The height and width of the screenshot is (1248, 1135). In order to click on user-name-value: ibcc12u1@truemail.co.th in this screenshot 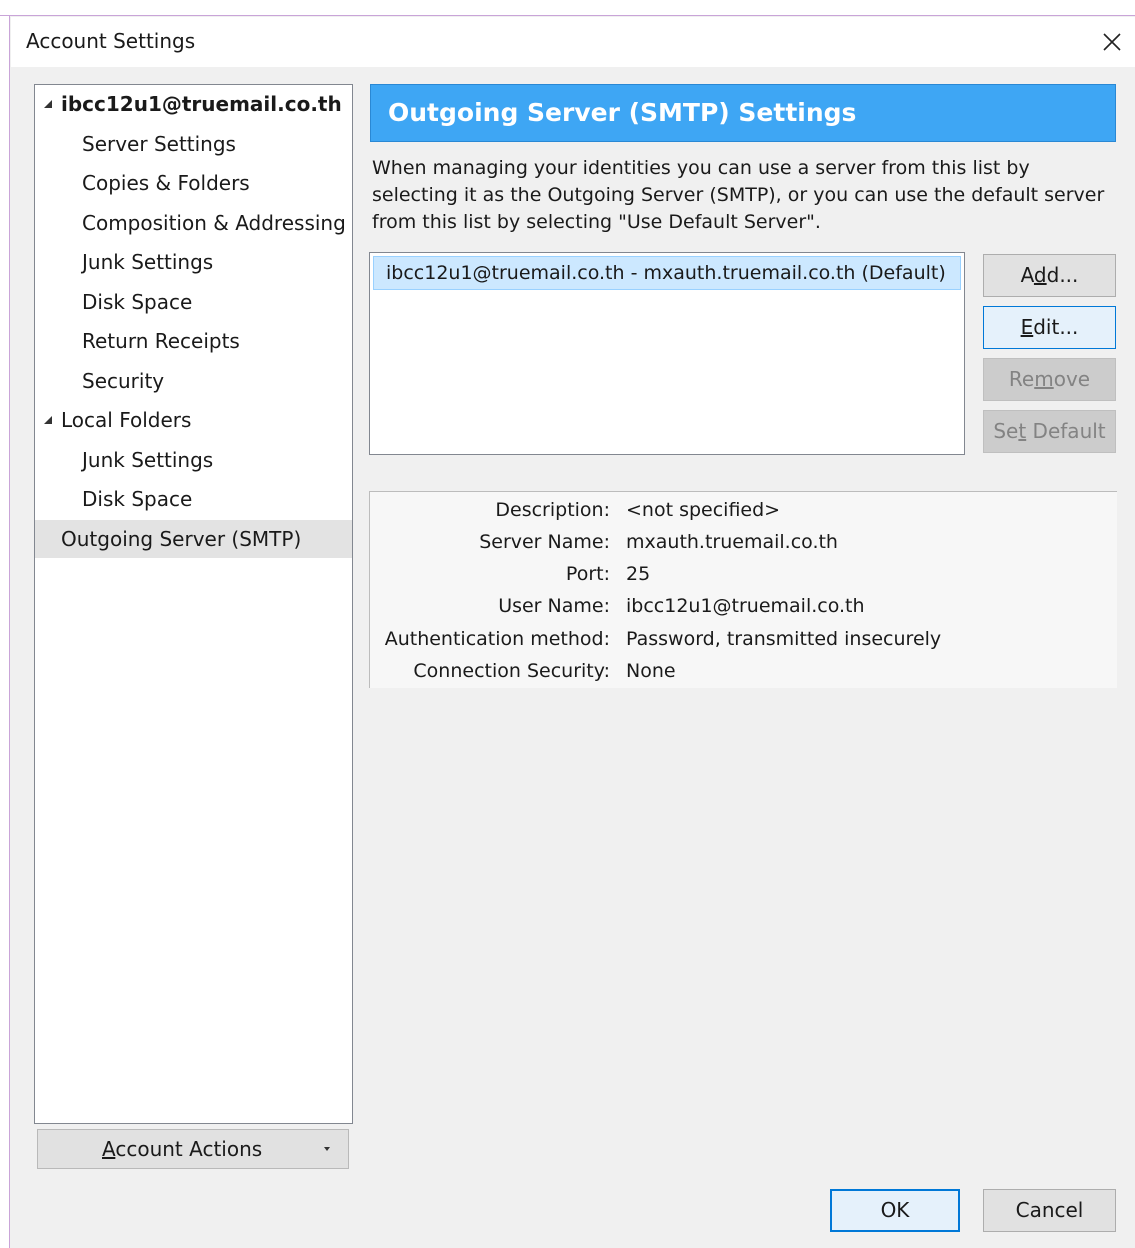, I will do `click(745, 606)`.